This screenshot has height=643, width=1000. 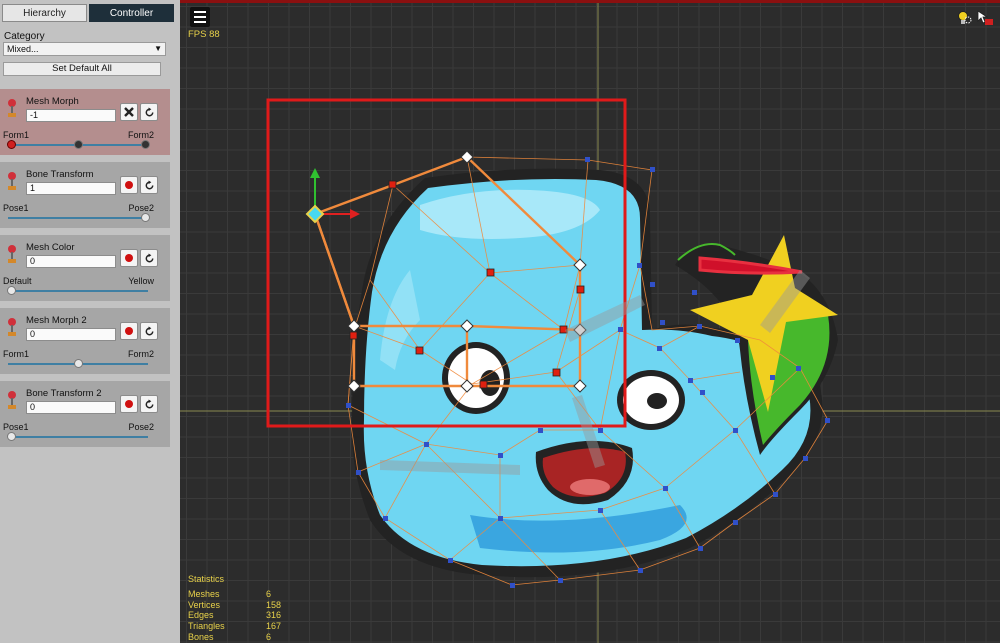 I want to click on hamburger-icon, so click(x=200, y=12).